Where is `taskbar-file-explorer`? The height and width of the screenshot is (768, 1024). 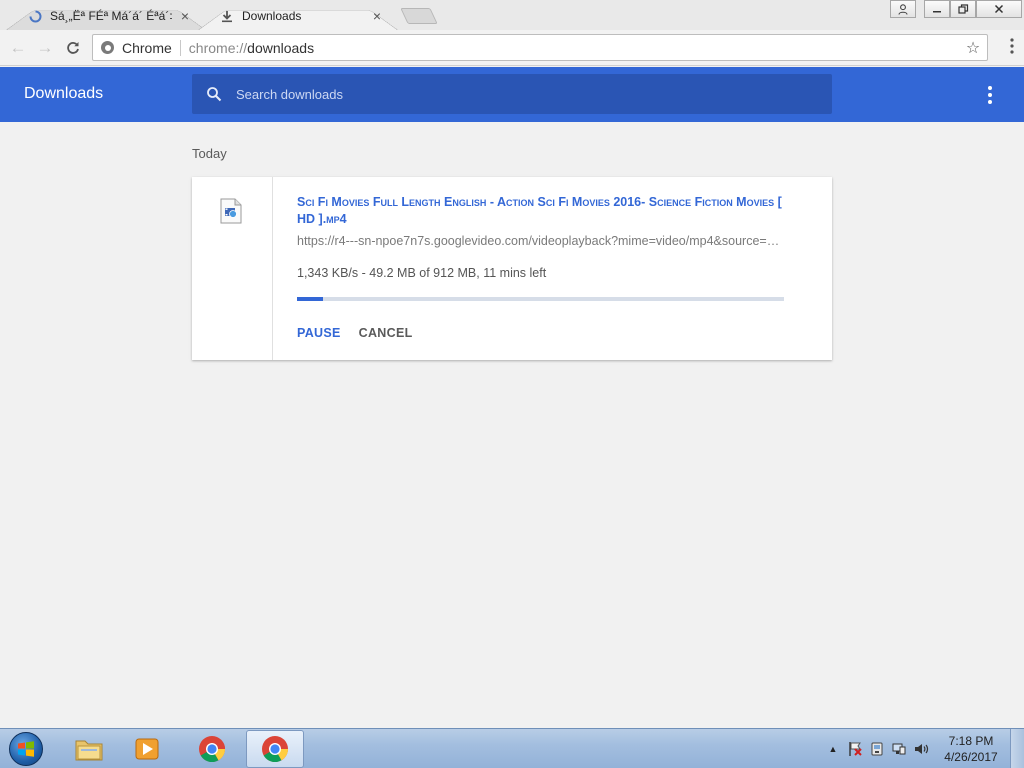 taskbar-file-explorer is located at coordinates (89, 749).